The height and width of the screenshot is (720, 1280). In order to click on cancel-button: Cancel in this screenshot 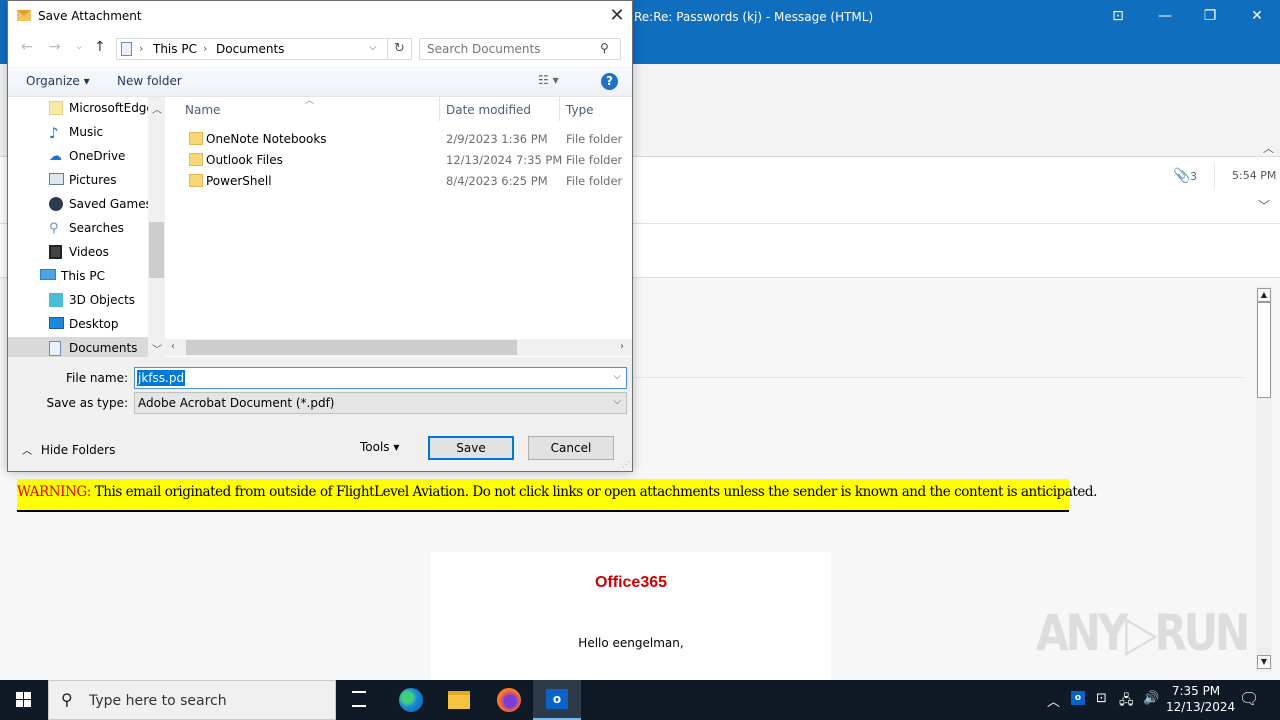, I will do `click(571, 448)`.